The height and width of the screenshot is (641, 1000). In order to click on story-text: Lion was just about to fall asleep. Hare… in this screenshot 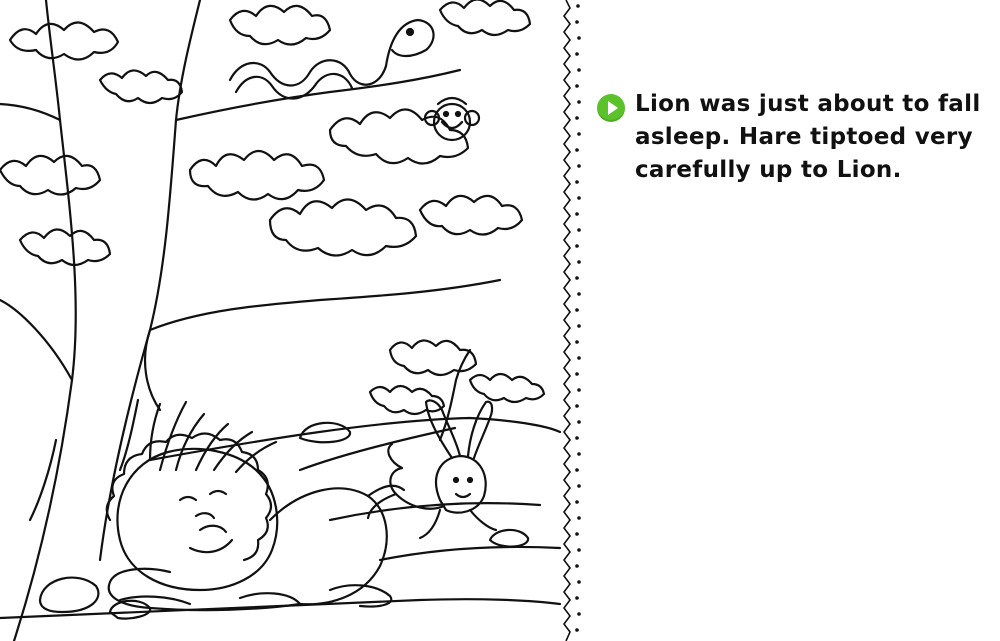, I will do `click(808, 137)`.